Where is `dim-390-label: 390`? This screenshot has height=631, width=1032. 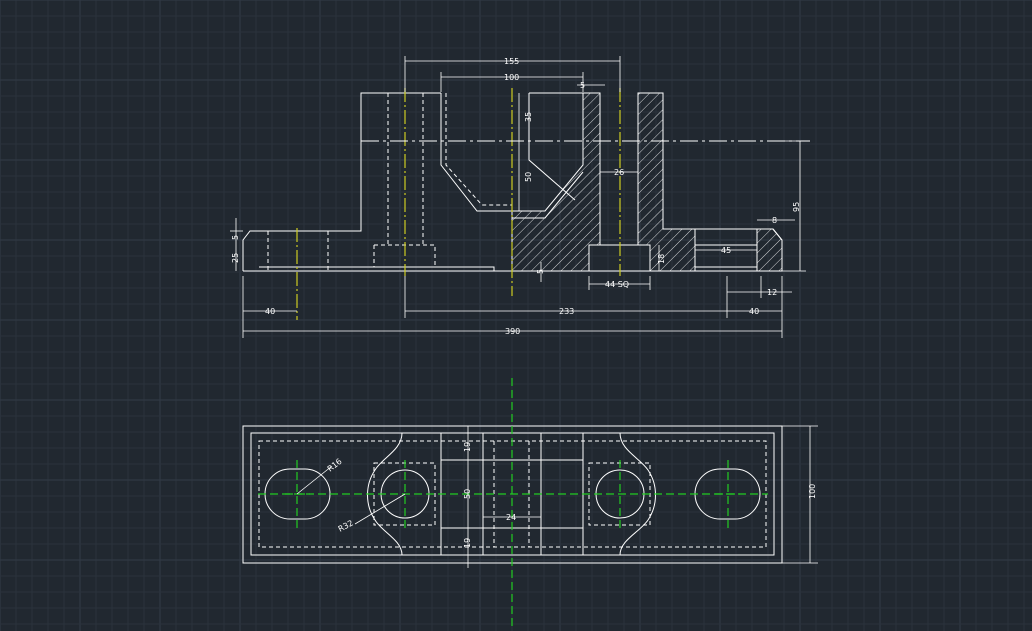 dim-390-label: 390 is located at coordinates (512, 331).